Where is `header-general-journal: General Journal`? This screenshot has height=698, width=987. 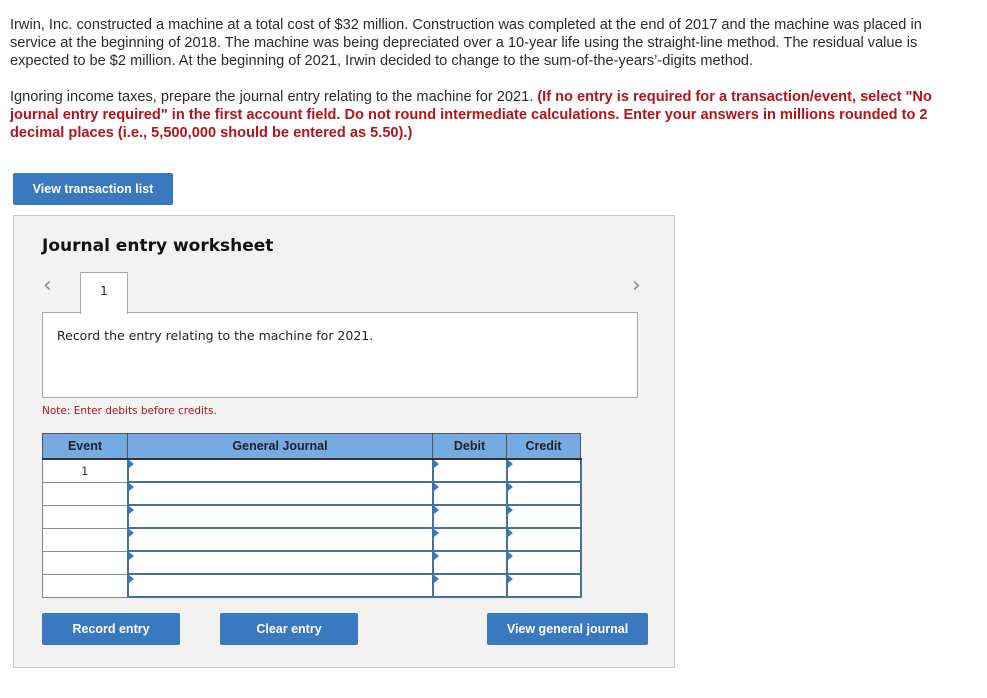
header-general-journal: General Journal is located at coordinates (280, 446).